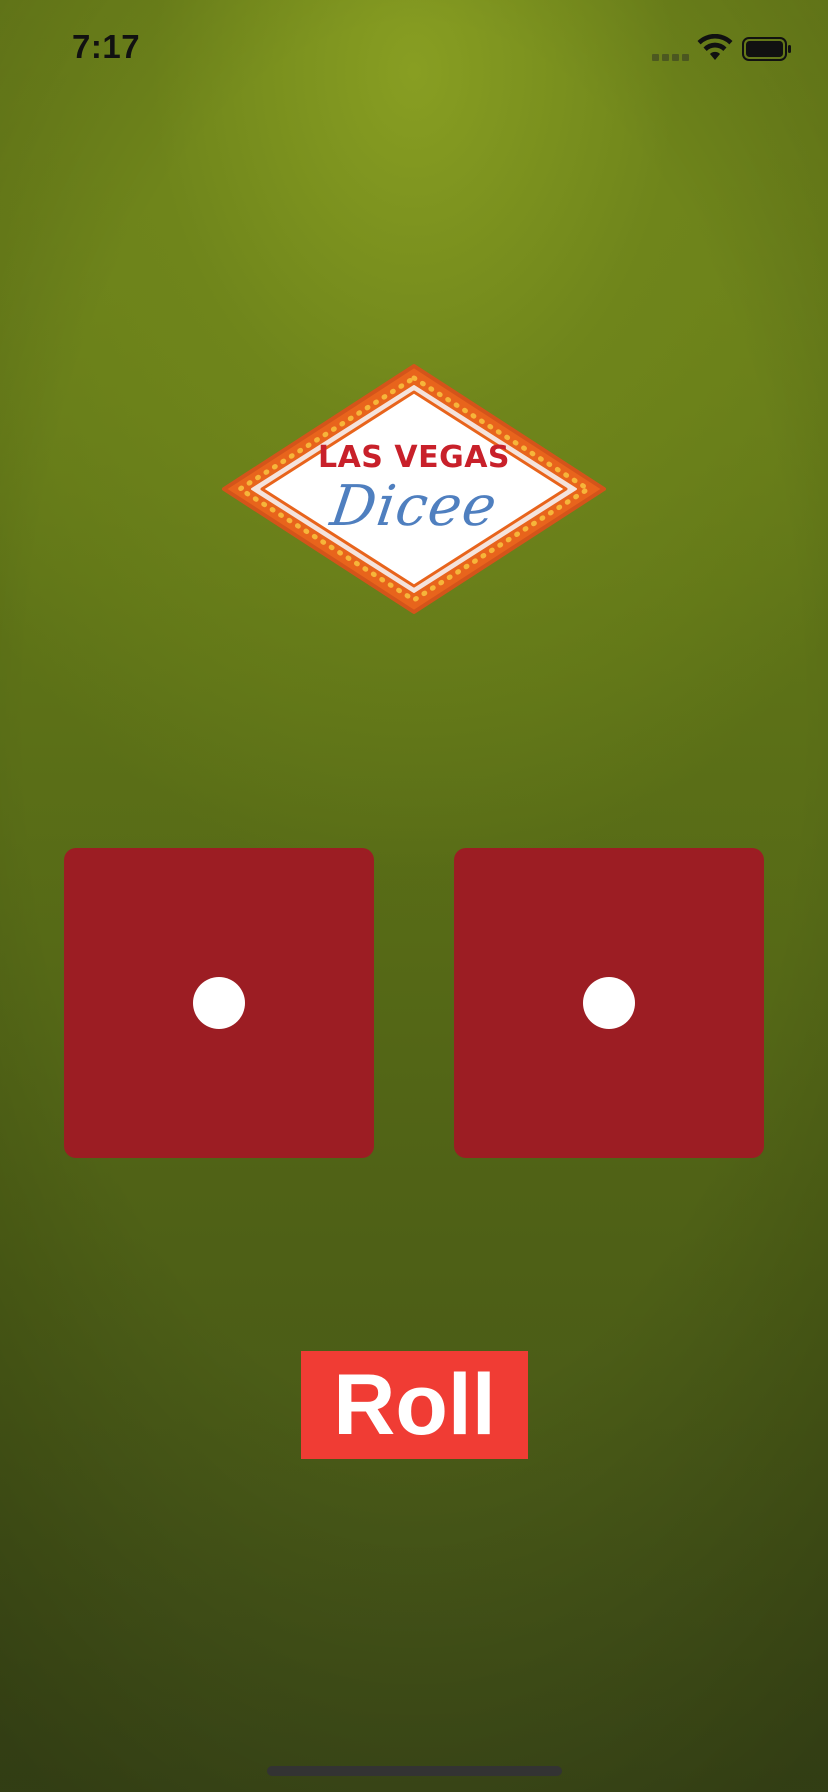  I want to click on roll-button: Roll, so click(414, 1405).